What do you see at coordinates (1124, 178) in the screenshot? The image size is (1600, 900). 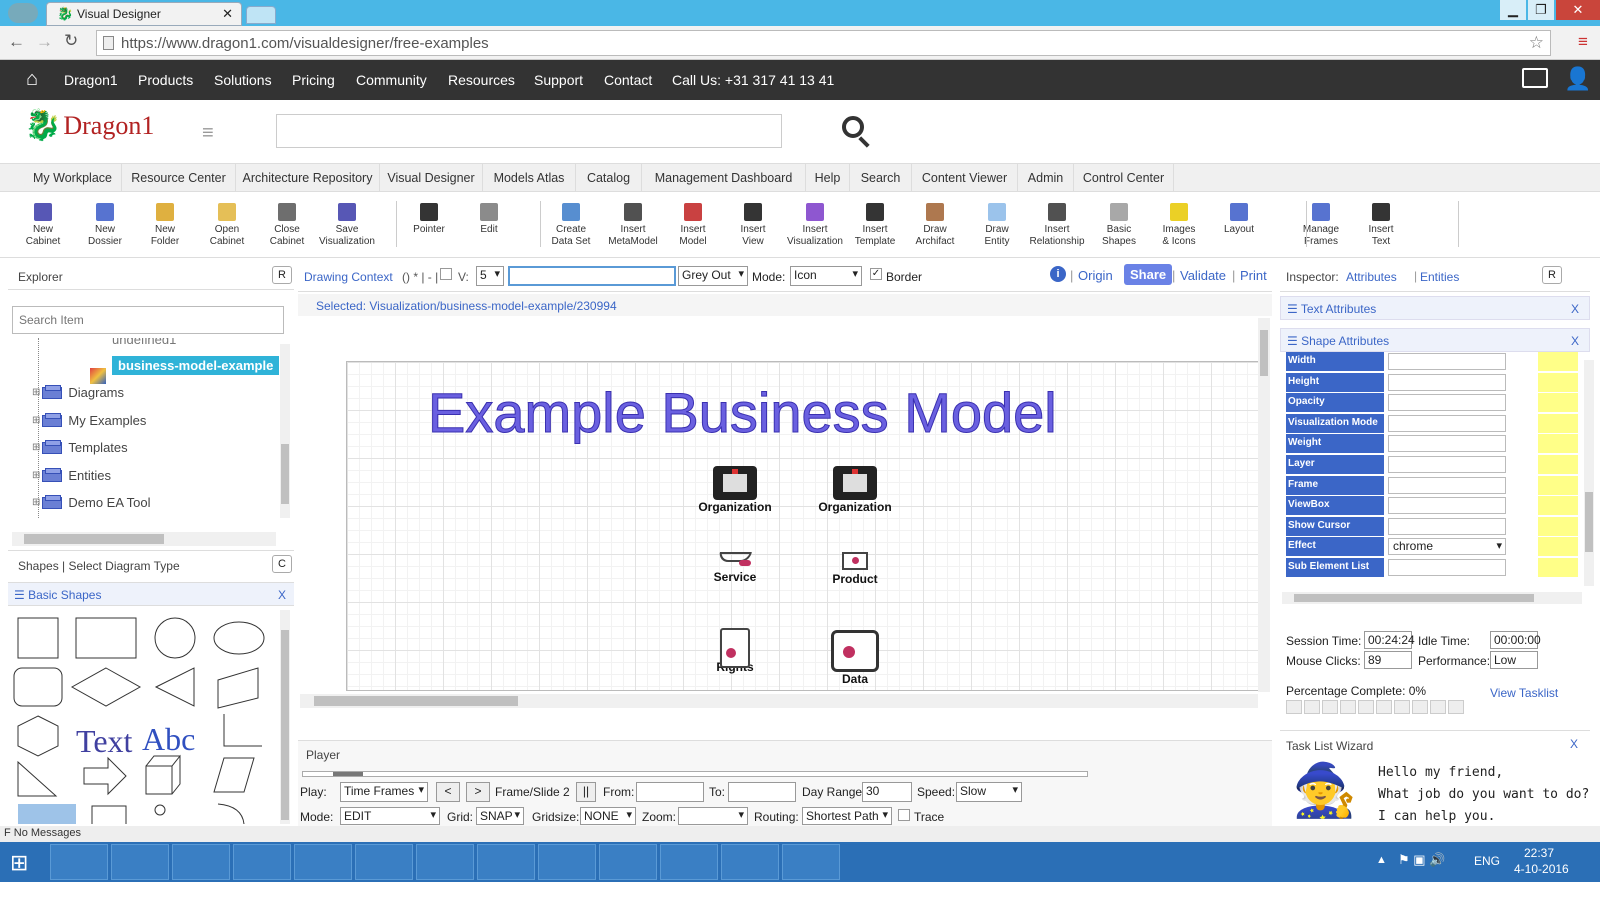 I see `menu-control-center: Control Center` at bounding box center [1124, 178].